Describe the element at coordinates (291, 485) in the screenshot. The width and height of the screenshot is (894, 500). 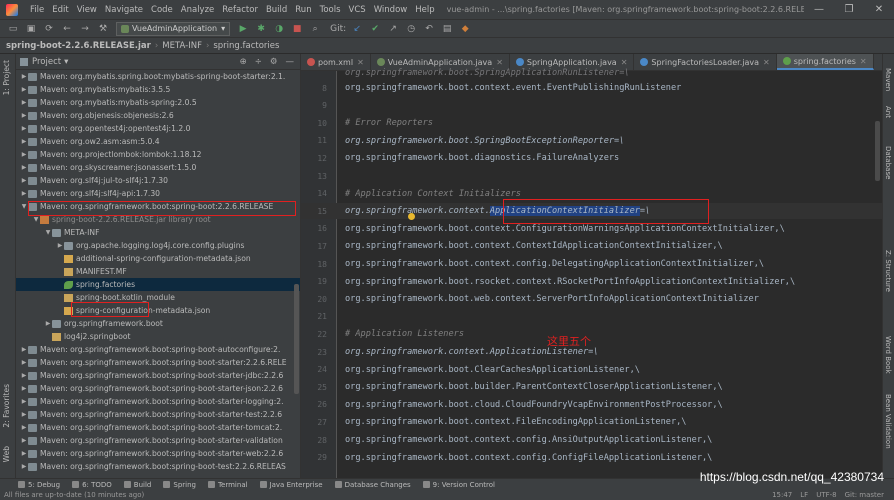
I see `bottom-tool-tab: Java Enterprise` at that location.